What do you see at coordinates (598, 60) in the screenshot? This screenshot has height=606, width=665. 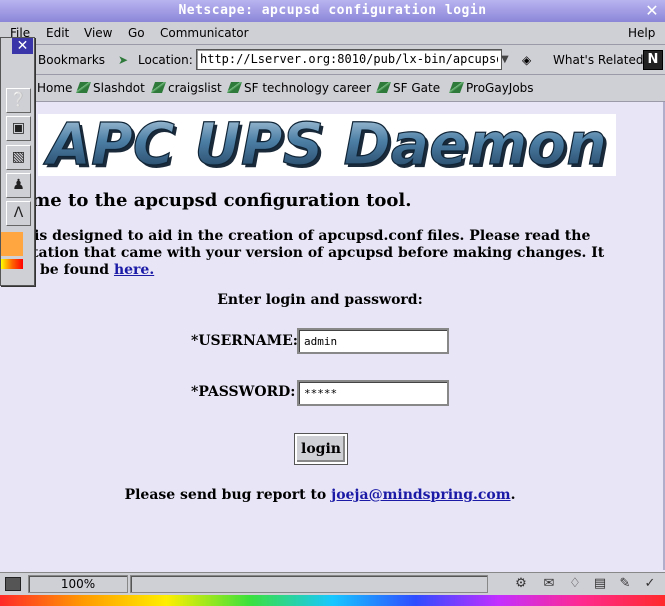 I see `whats-related-button: What's Related` at bounding box center [598, 60].